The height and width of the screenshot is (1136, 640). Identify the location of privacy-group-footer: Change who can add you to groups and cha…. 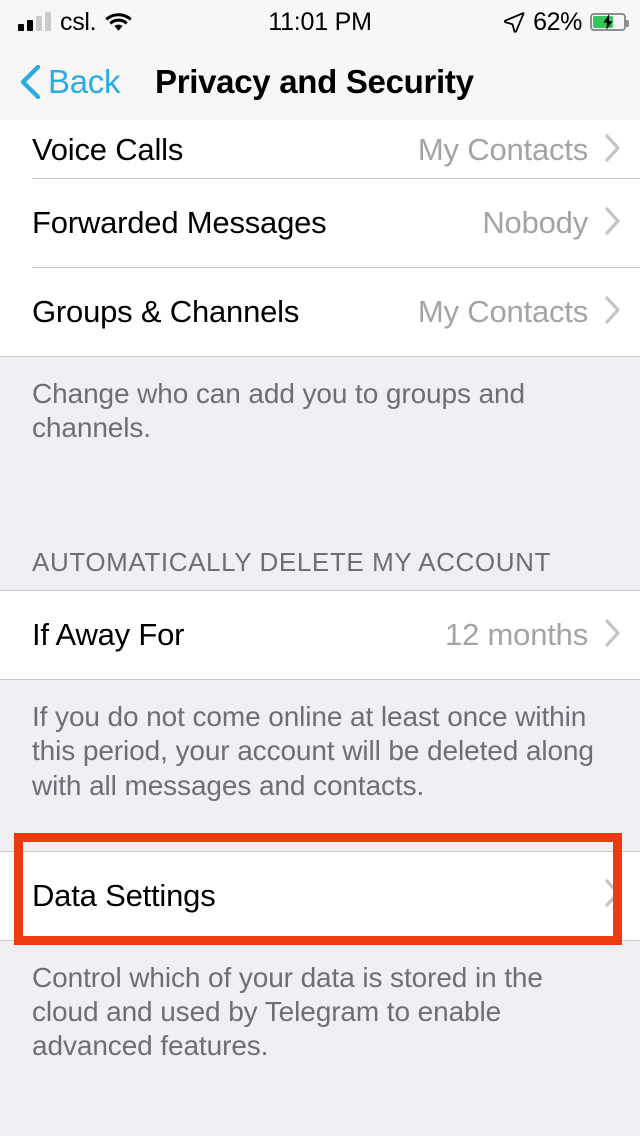
(320, 414).